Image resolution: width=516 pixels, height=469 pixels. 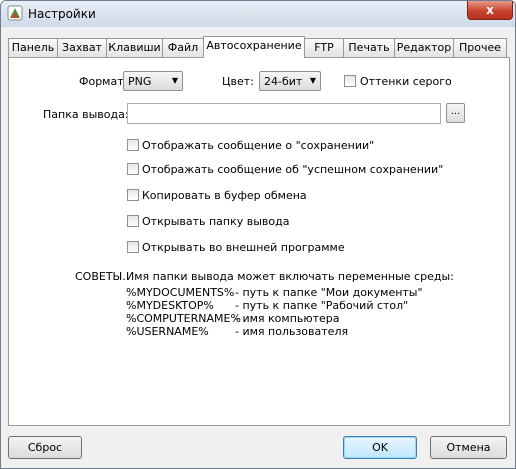 What do you see at coordinates (140, 81) in the screenshot?
I see `format-value: PNG` at bounding box center [140, 81].